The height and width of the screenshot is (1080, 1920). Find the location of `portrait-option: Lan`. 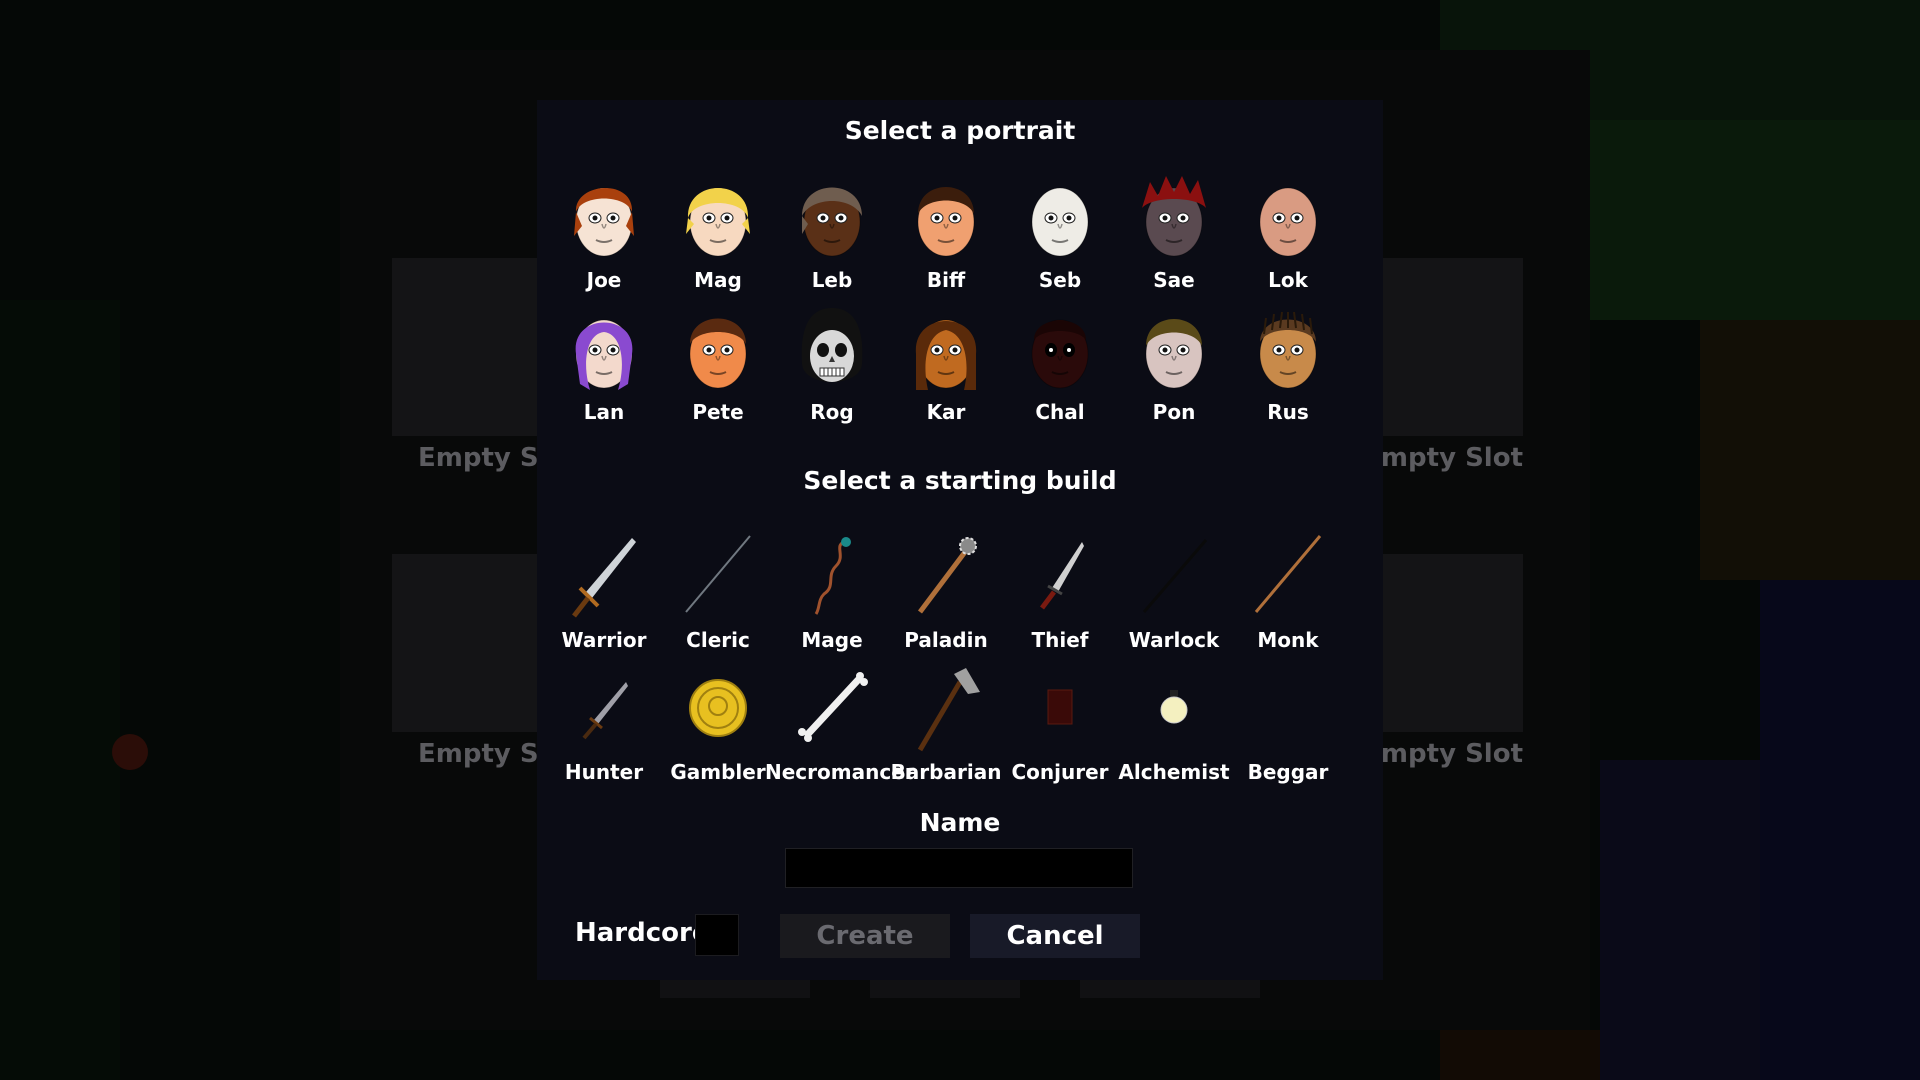

portrait-option: Lan is located at coordinates (604, 369).